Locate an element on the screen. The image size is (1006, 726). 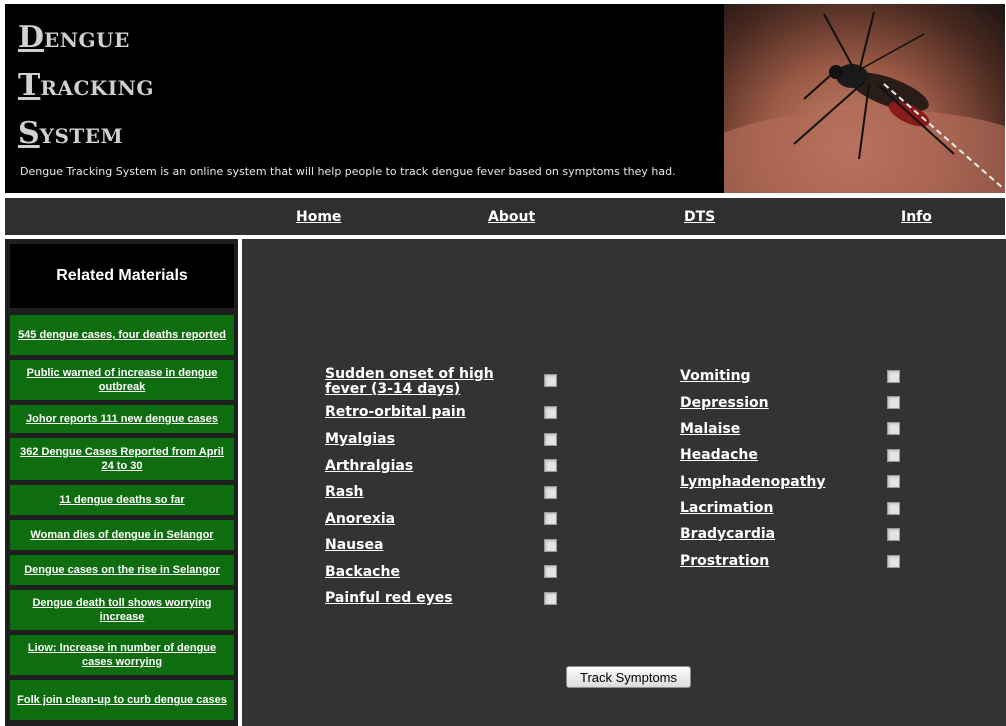
symptom-checkbox-backache is located at coordinates (550, 571).